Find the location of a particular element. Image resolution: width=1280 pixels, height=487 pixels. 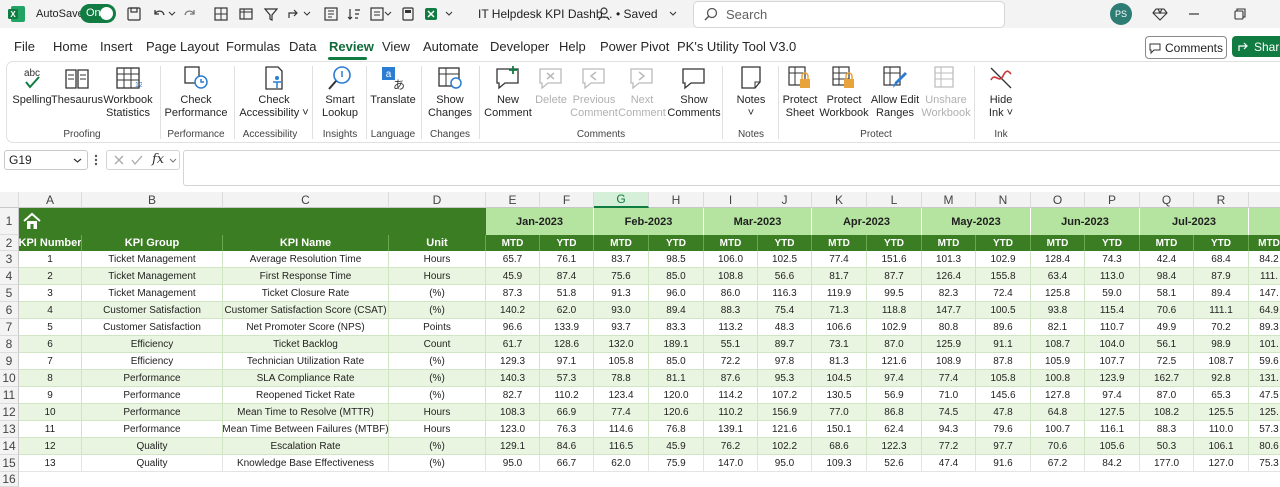

value-cell: 102.9 is located at coordinates (894, 327).